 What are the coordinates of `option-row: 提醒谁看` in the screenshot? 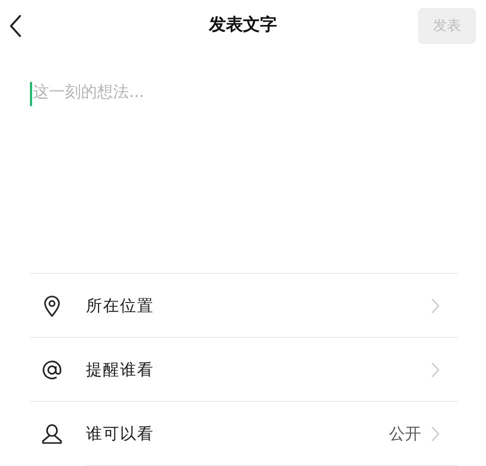 It's located at (244, 369).